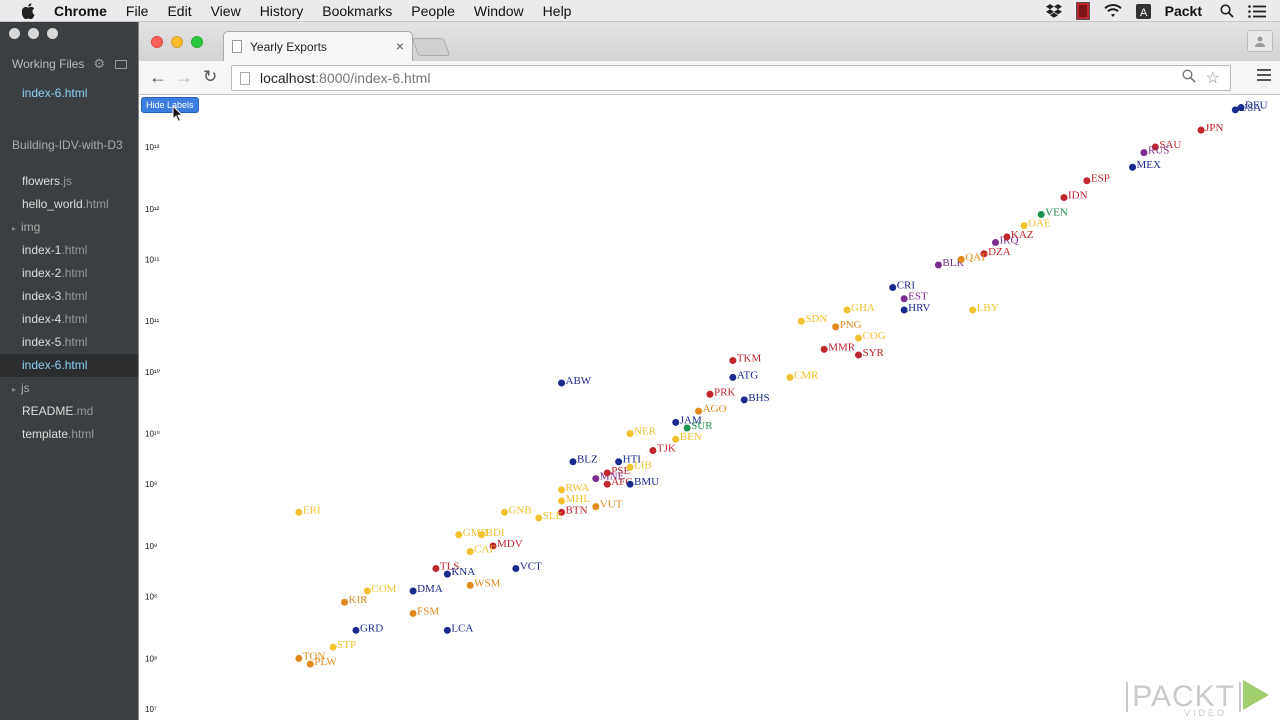  I want to click on menu-edit: Edit, so click(179, 11).